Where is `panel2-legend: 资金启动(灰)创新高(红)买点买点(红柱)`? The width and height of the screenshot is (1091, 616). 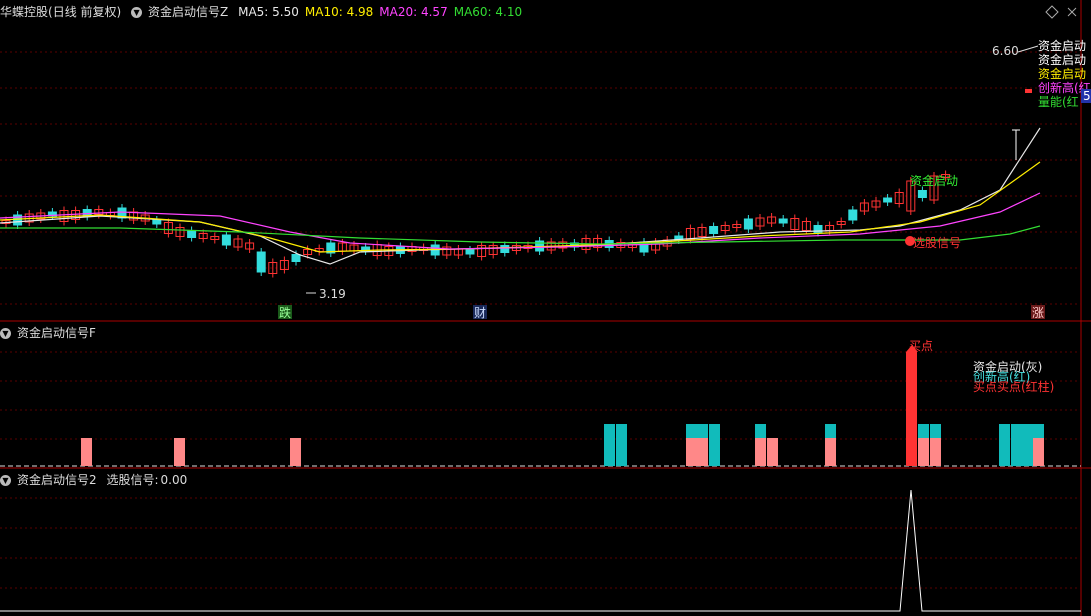 panel2-legend: 资金启动(灰)创新高(红)买点买点(红柱) is located at coordinates (1013, 376).